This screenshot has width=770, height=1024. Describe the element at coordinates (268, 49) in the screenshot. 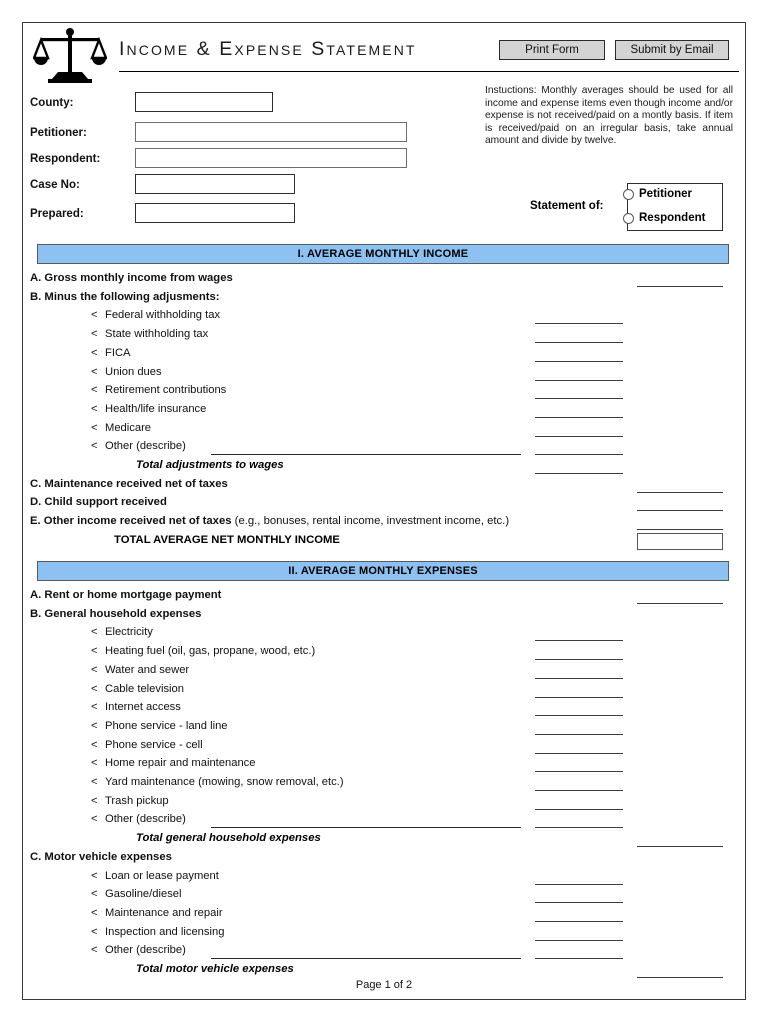

I see `page-title: Income & Expense Statement` at that location.